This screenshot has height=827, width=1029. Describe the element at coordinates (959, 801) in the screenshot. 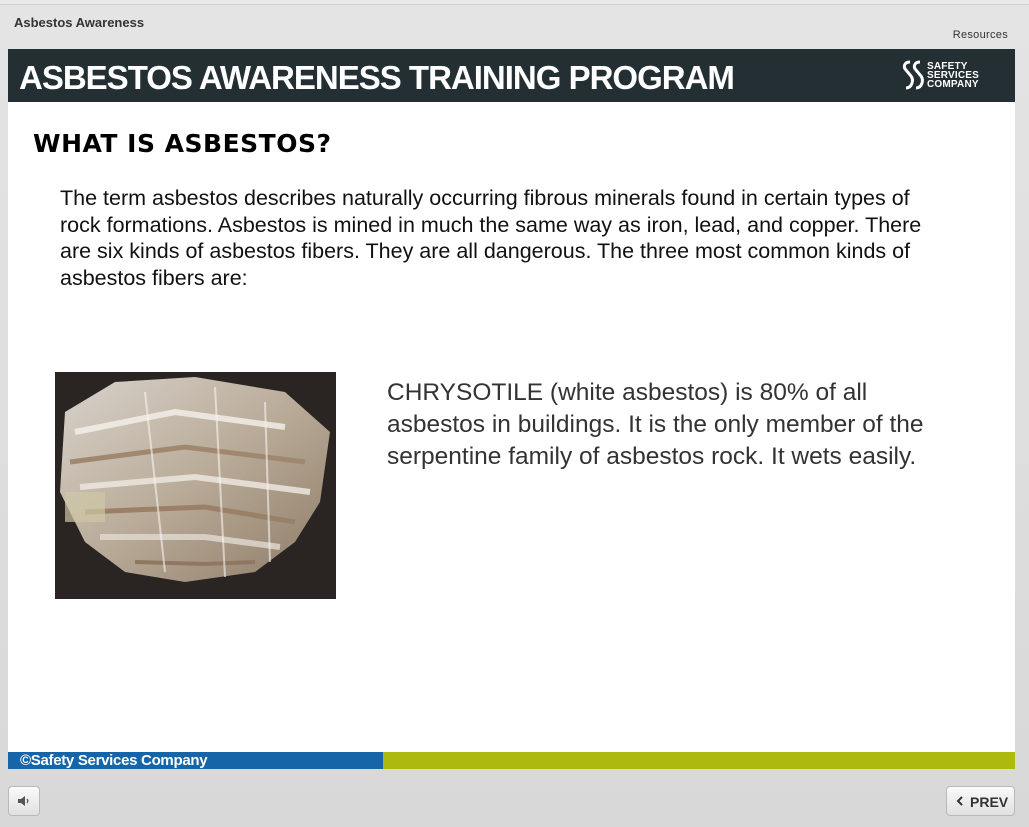

I see `chevron-left-icon` at that location.